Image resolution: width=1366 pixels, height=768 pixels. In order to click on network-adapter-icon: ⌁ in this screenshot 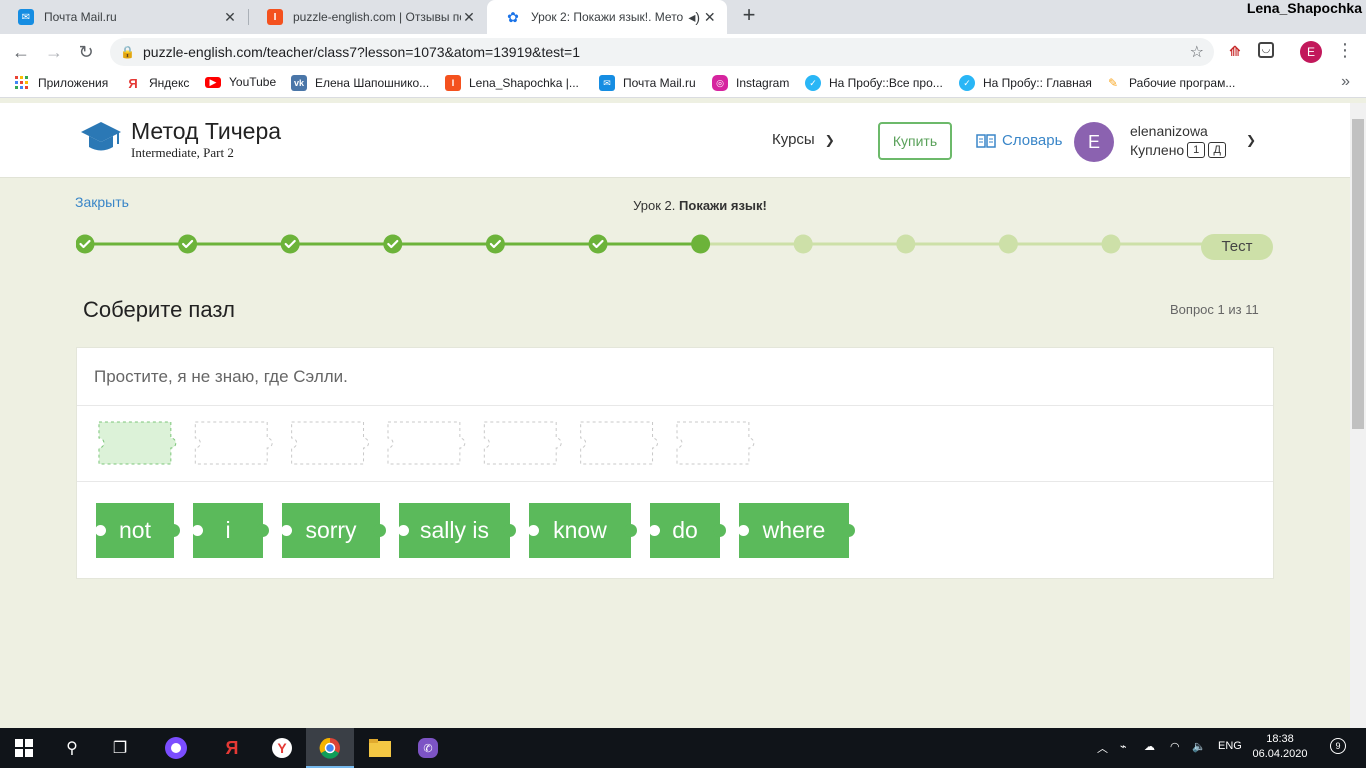, I will do `click(1123, 746)`.